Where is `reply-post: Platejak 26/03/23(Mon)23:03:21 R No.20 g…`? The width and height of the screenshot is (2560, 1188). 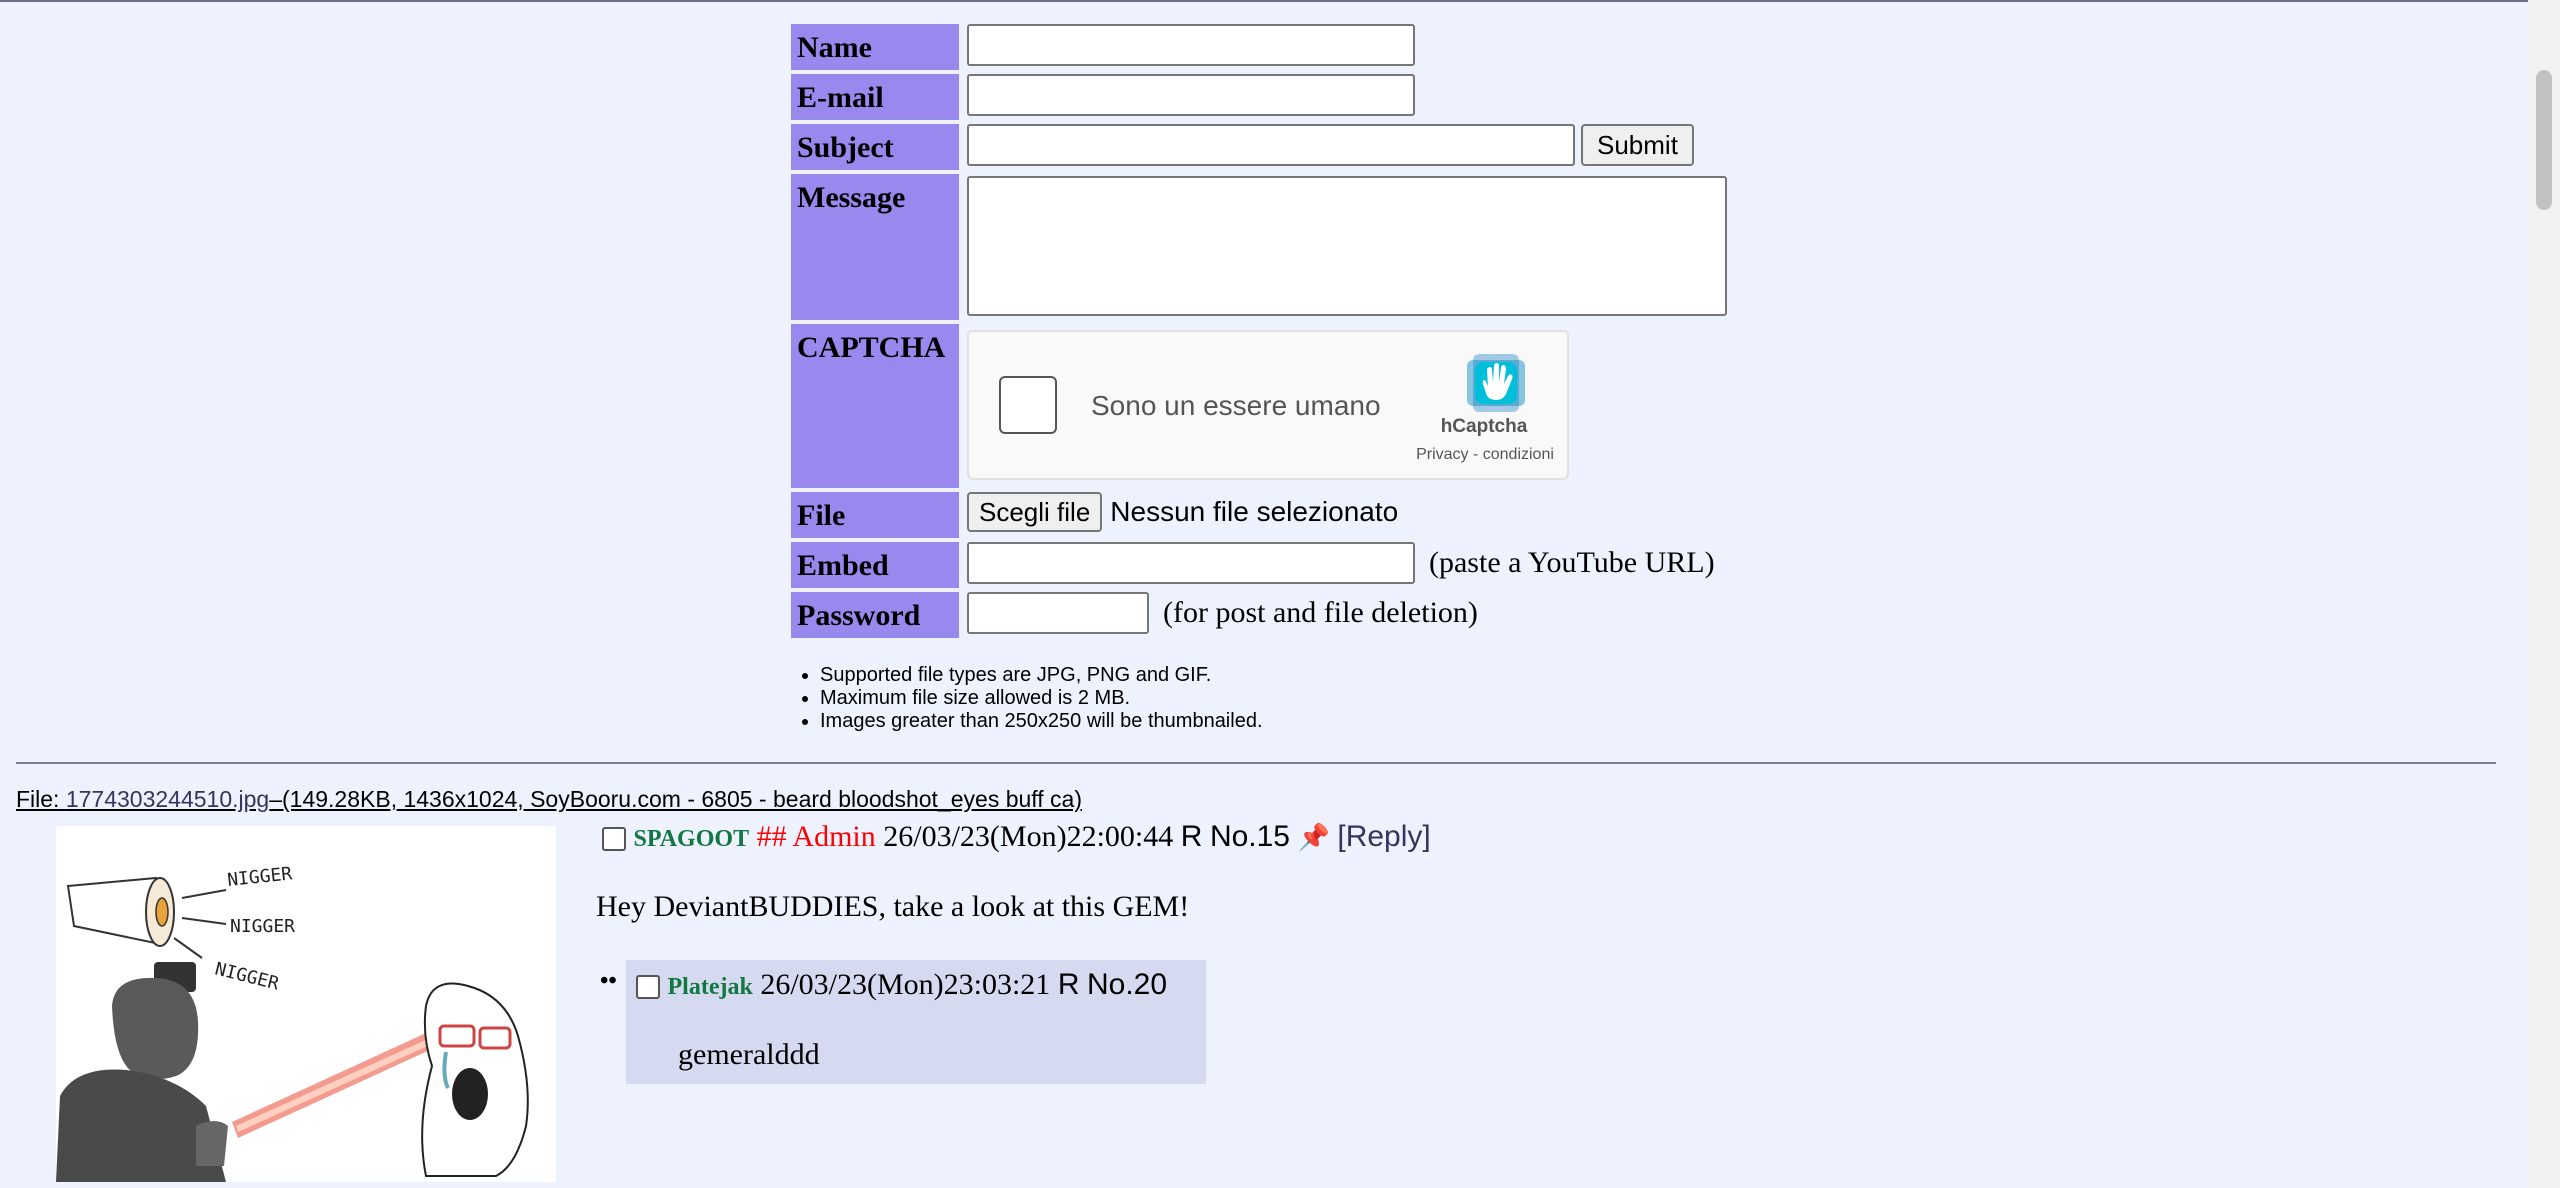
reply-post: Platejak 26/03/23(Mon)23:03:21 R No.20 g… is located at coordinates (916, 1022).